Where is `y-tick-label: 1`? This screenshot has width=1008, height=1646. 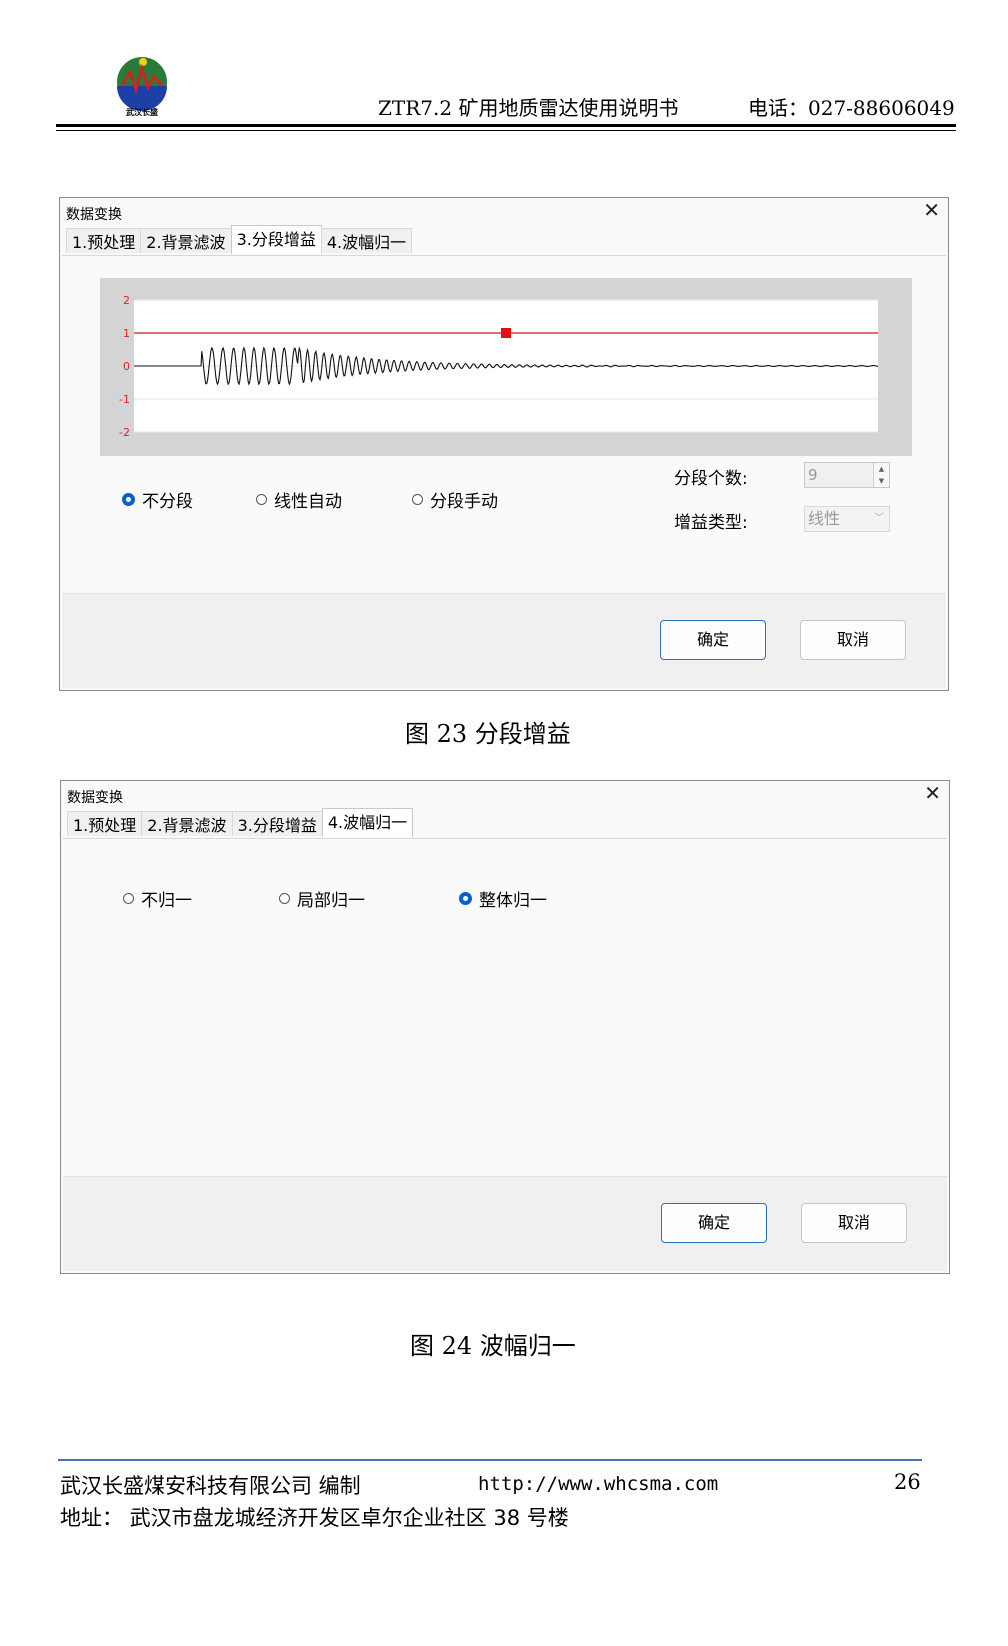
y-tick-label: 1 is located at coordinates (126, 333).